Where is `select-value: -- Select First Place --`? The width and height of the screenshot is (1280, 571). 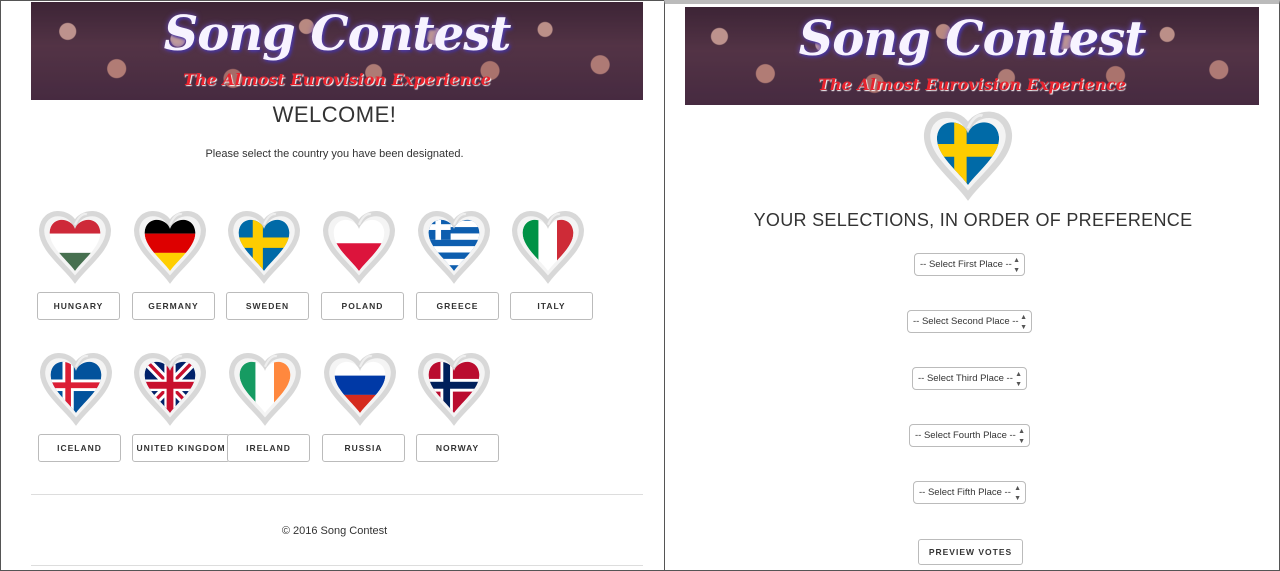 select-value: -- Select First Place -- is located at coordinates (966, 264).